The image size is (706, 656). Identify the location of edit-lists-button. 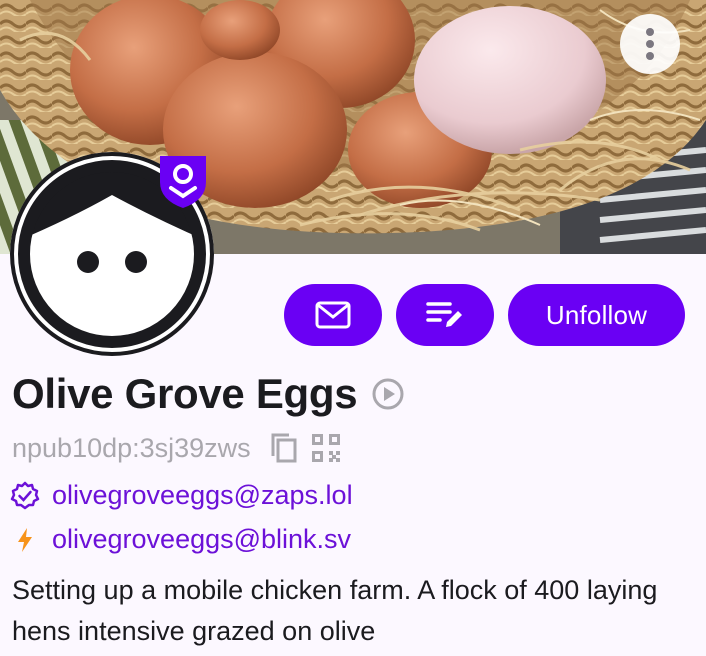
(445, 315).